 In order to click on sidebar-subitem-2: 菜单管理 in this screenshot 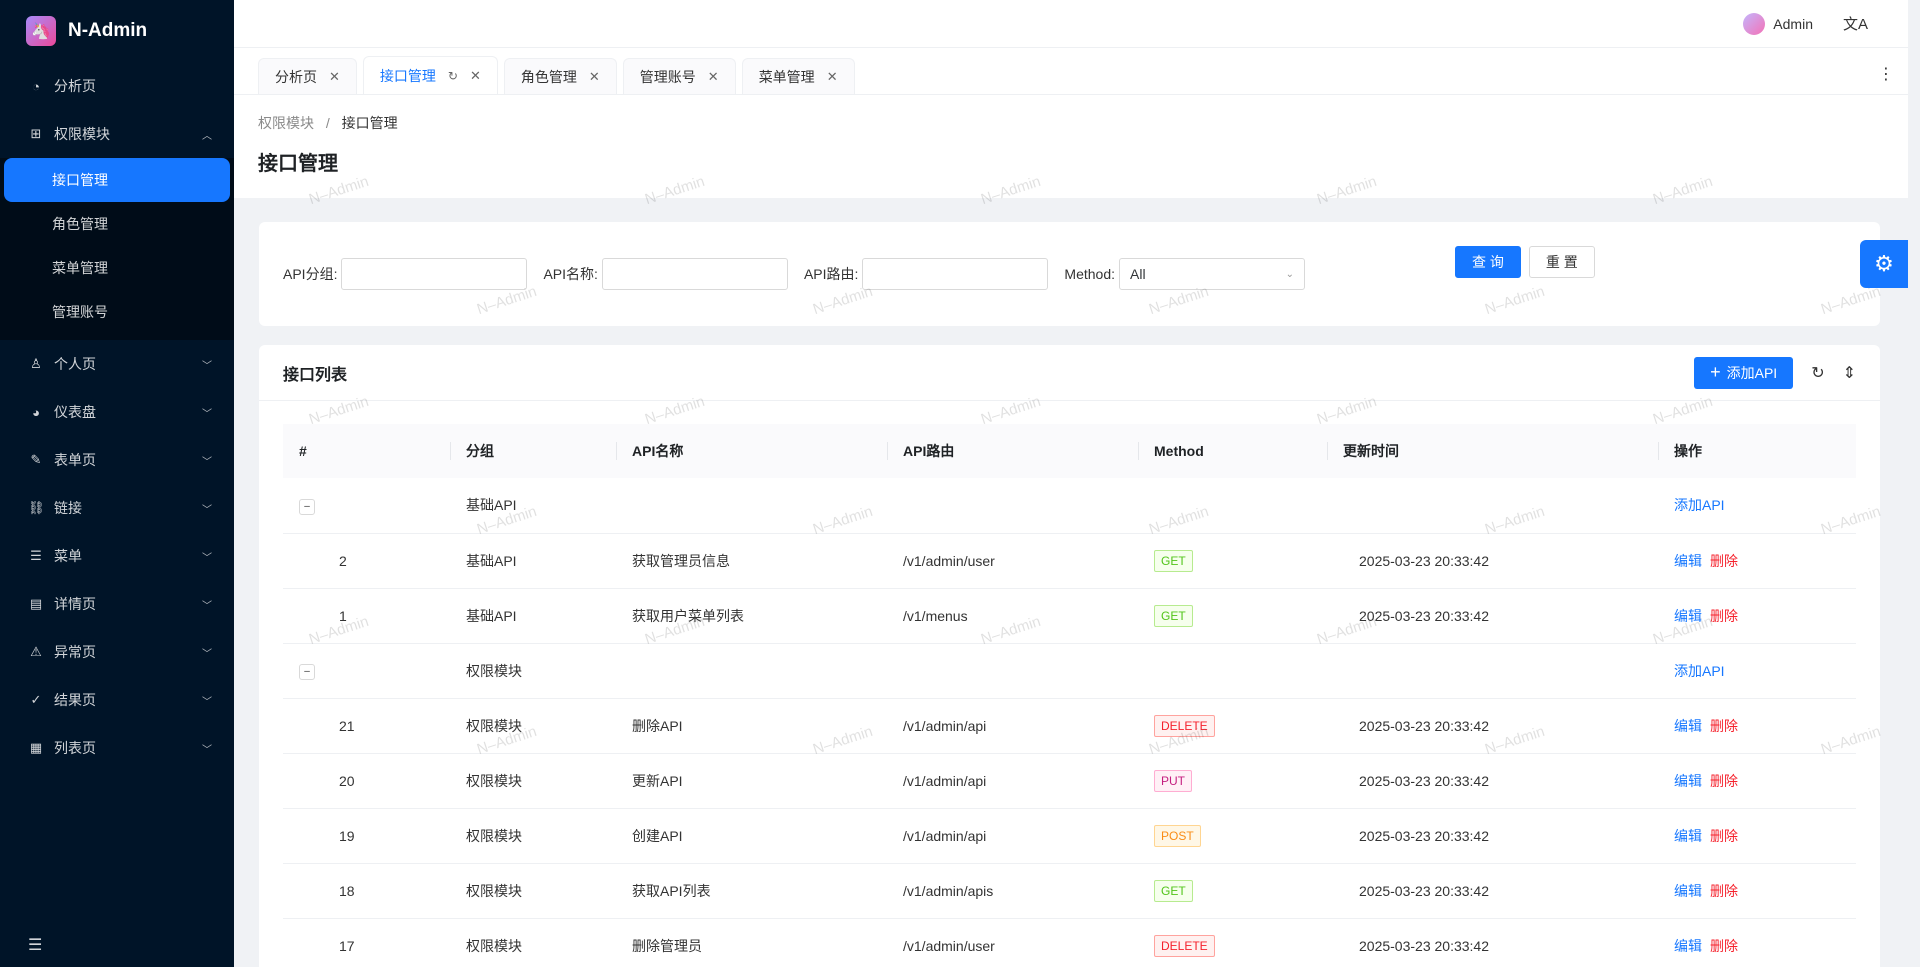, I will do `click(117, 268)`.